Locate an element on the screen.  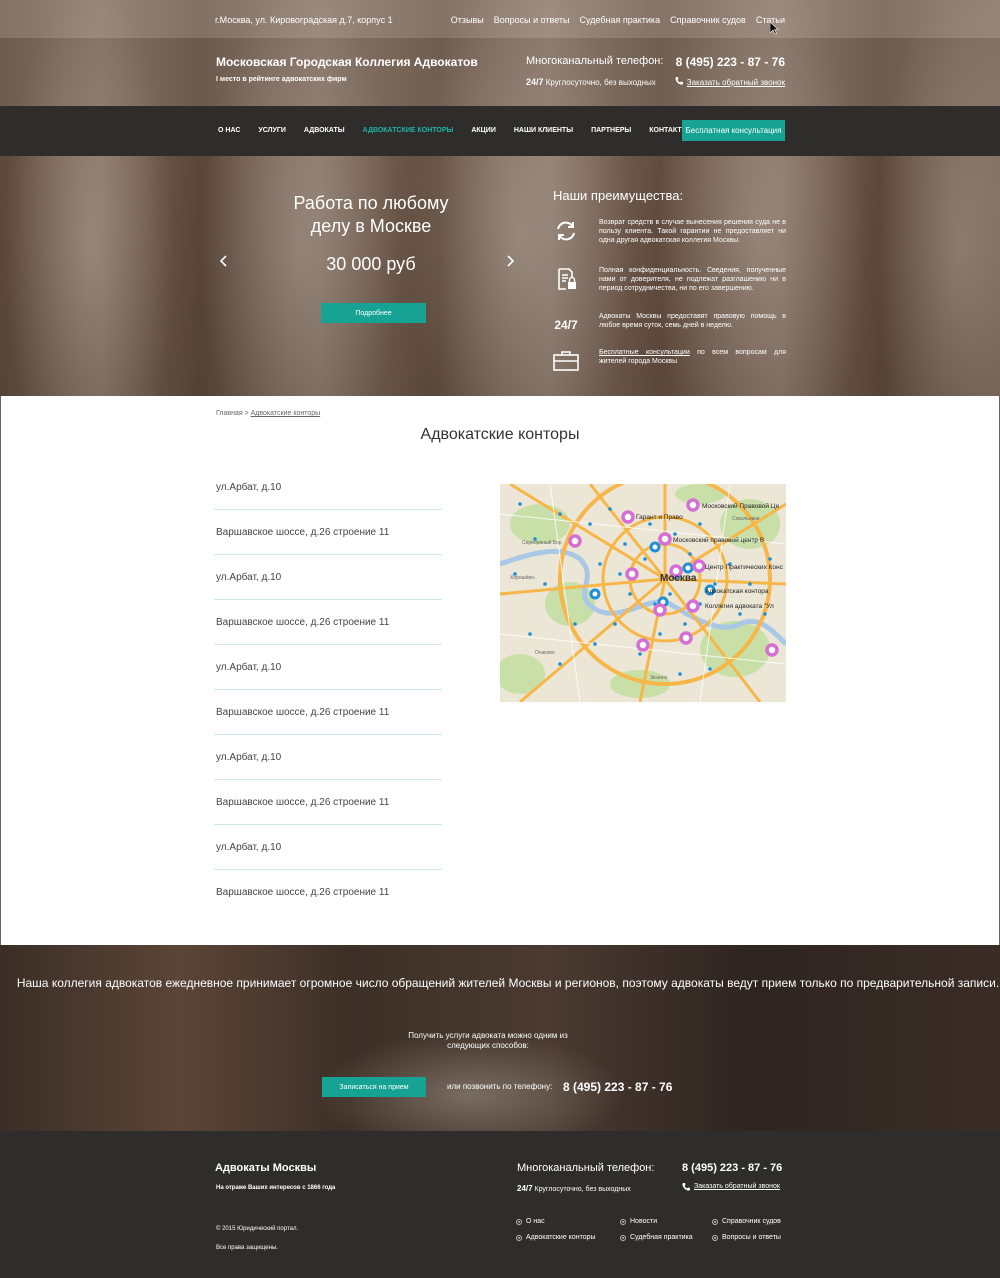
refresh-icon is located at coordinates (566, 231).